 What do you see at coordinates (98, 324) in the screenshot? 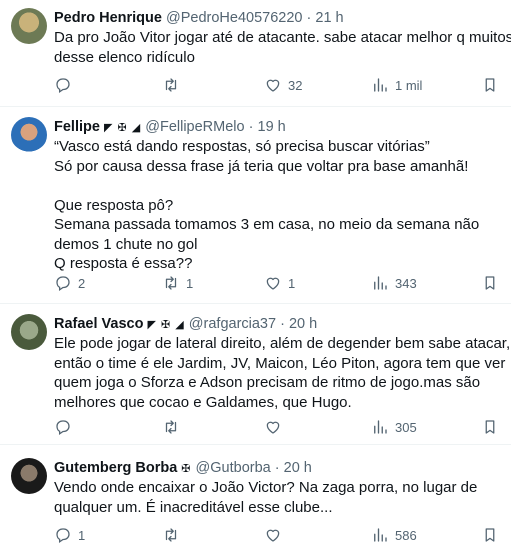
I see `author-name: Rafael Vasco` at bounding box center [98, 324].